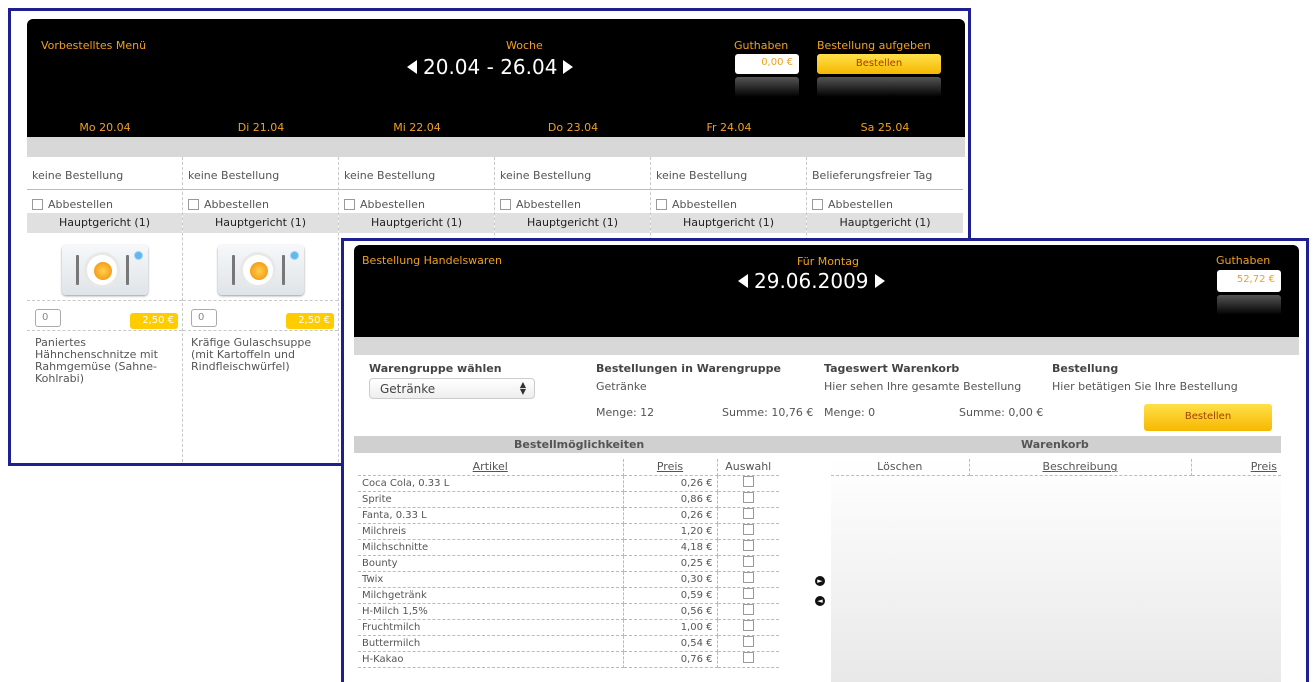  What do you see at coordinates (670, 531) in the screenshot?
I see `article-price: 1,20 €` at bounding box center [670, 531].